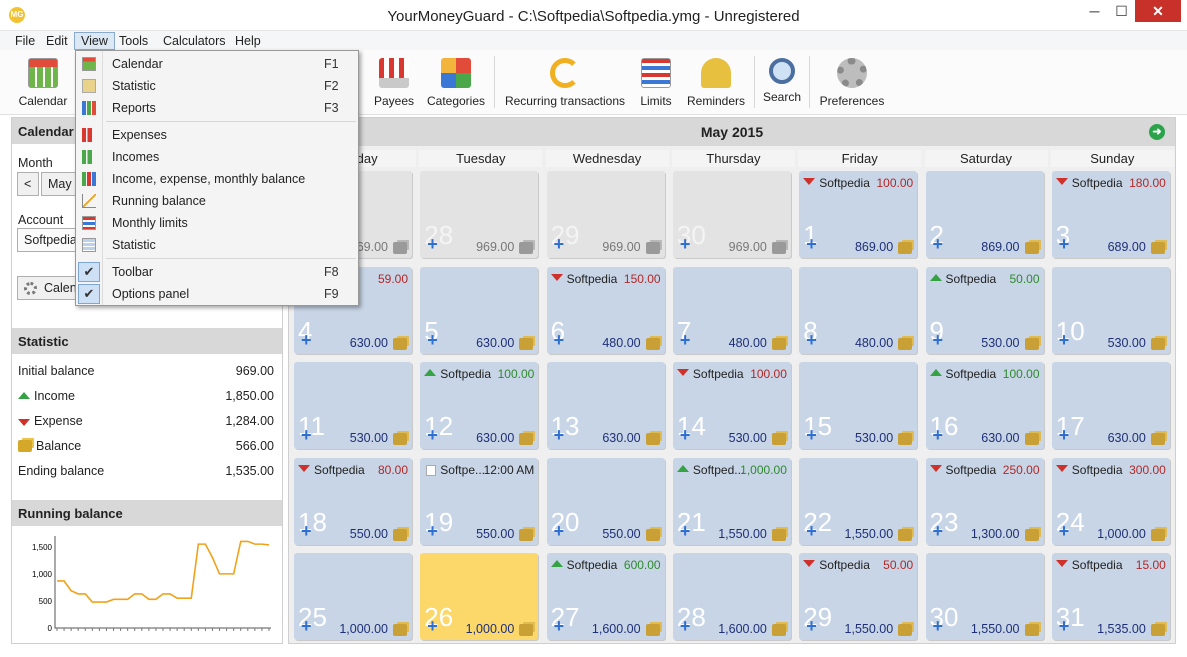  Describe the element at coordinates (479, 501) in the screenshot. I see `day-cell: Softpe... 12:00 AM 19 +550.00` at that location.